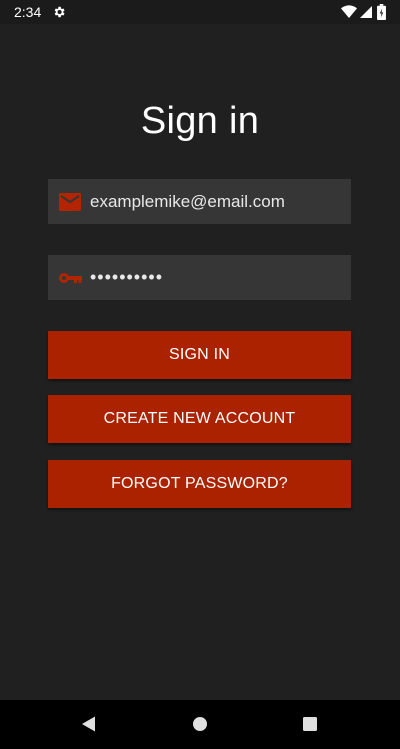 The width and height of the screenshot is (400, 749). Describe the element at coordinates (70, 202) in the screenshot. I see `email-icon` at that location.